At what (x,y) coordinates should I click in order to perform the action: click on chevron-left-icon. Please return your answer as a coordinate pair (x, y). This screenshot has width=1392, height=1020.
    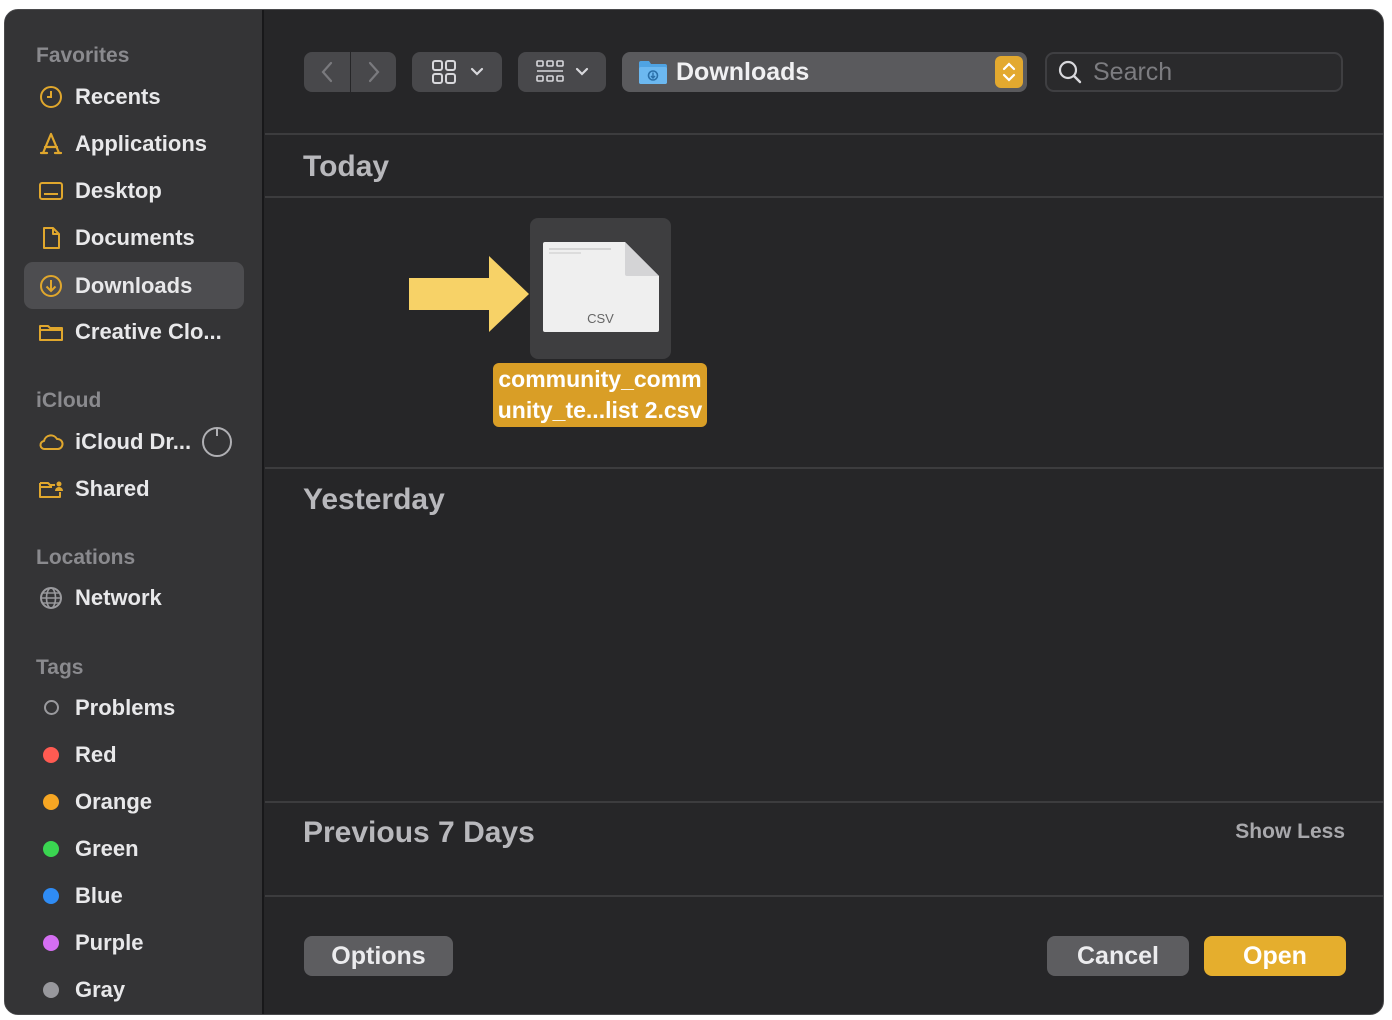
    Looking at the image, I should click on (327, 72).